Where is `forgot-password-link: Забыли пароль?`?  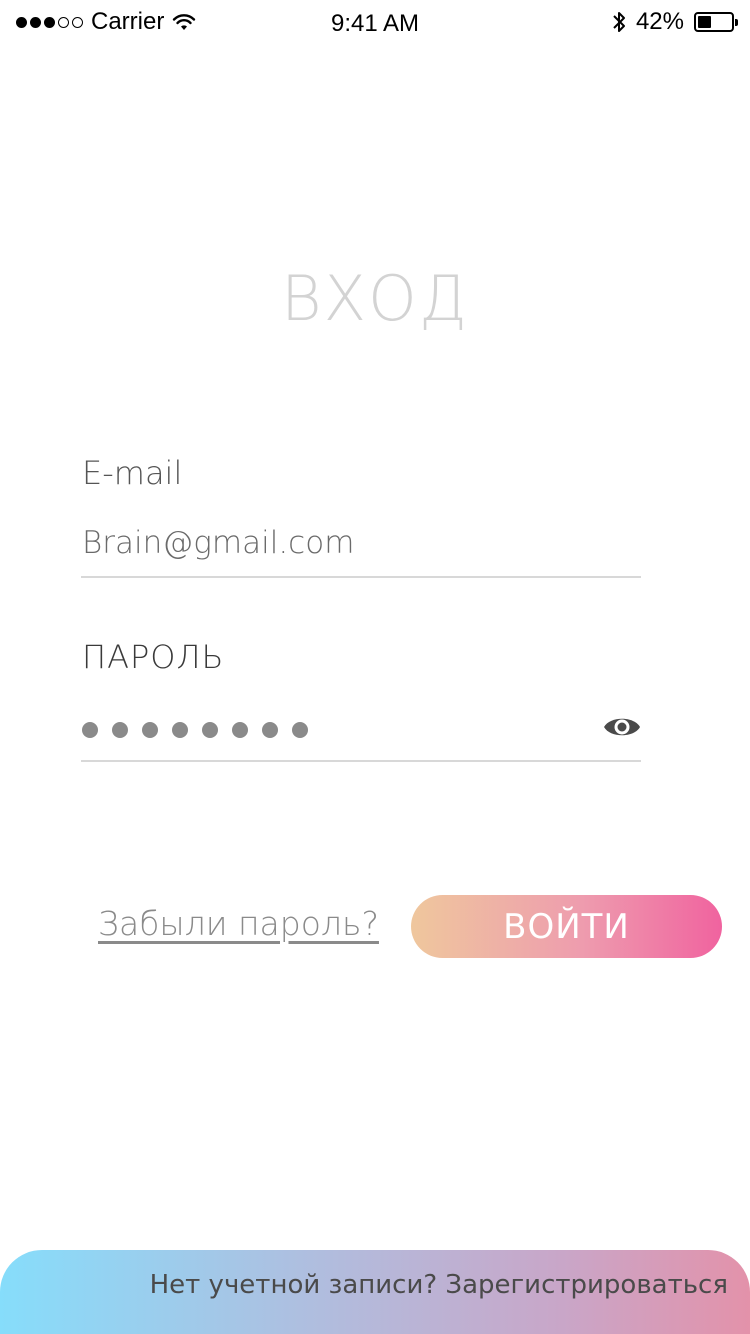
forgot-password-link: Забыли пароль? is located at coordinates (238, 923).